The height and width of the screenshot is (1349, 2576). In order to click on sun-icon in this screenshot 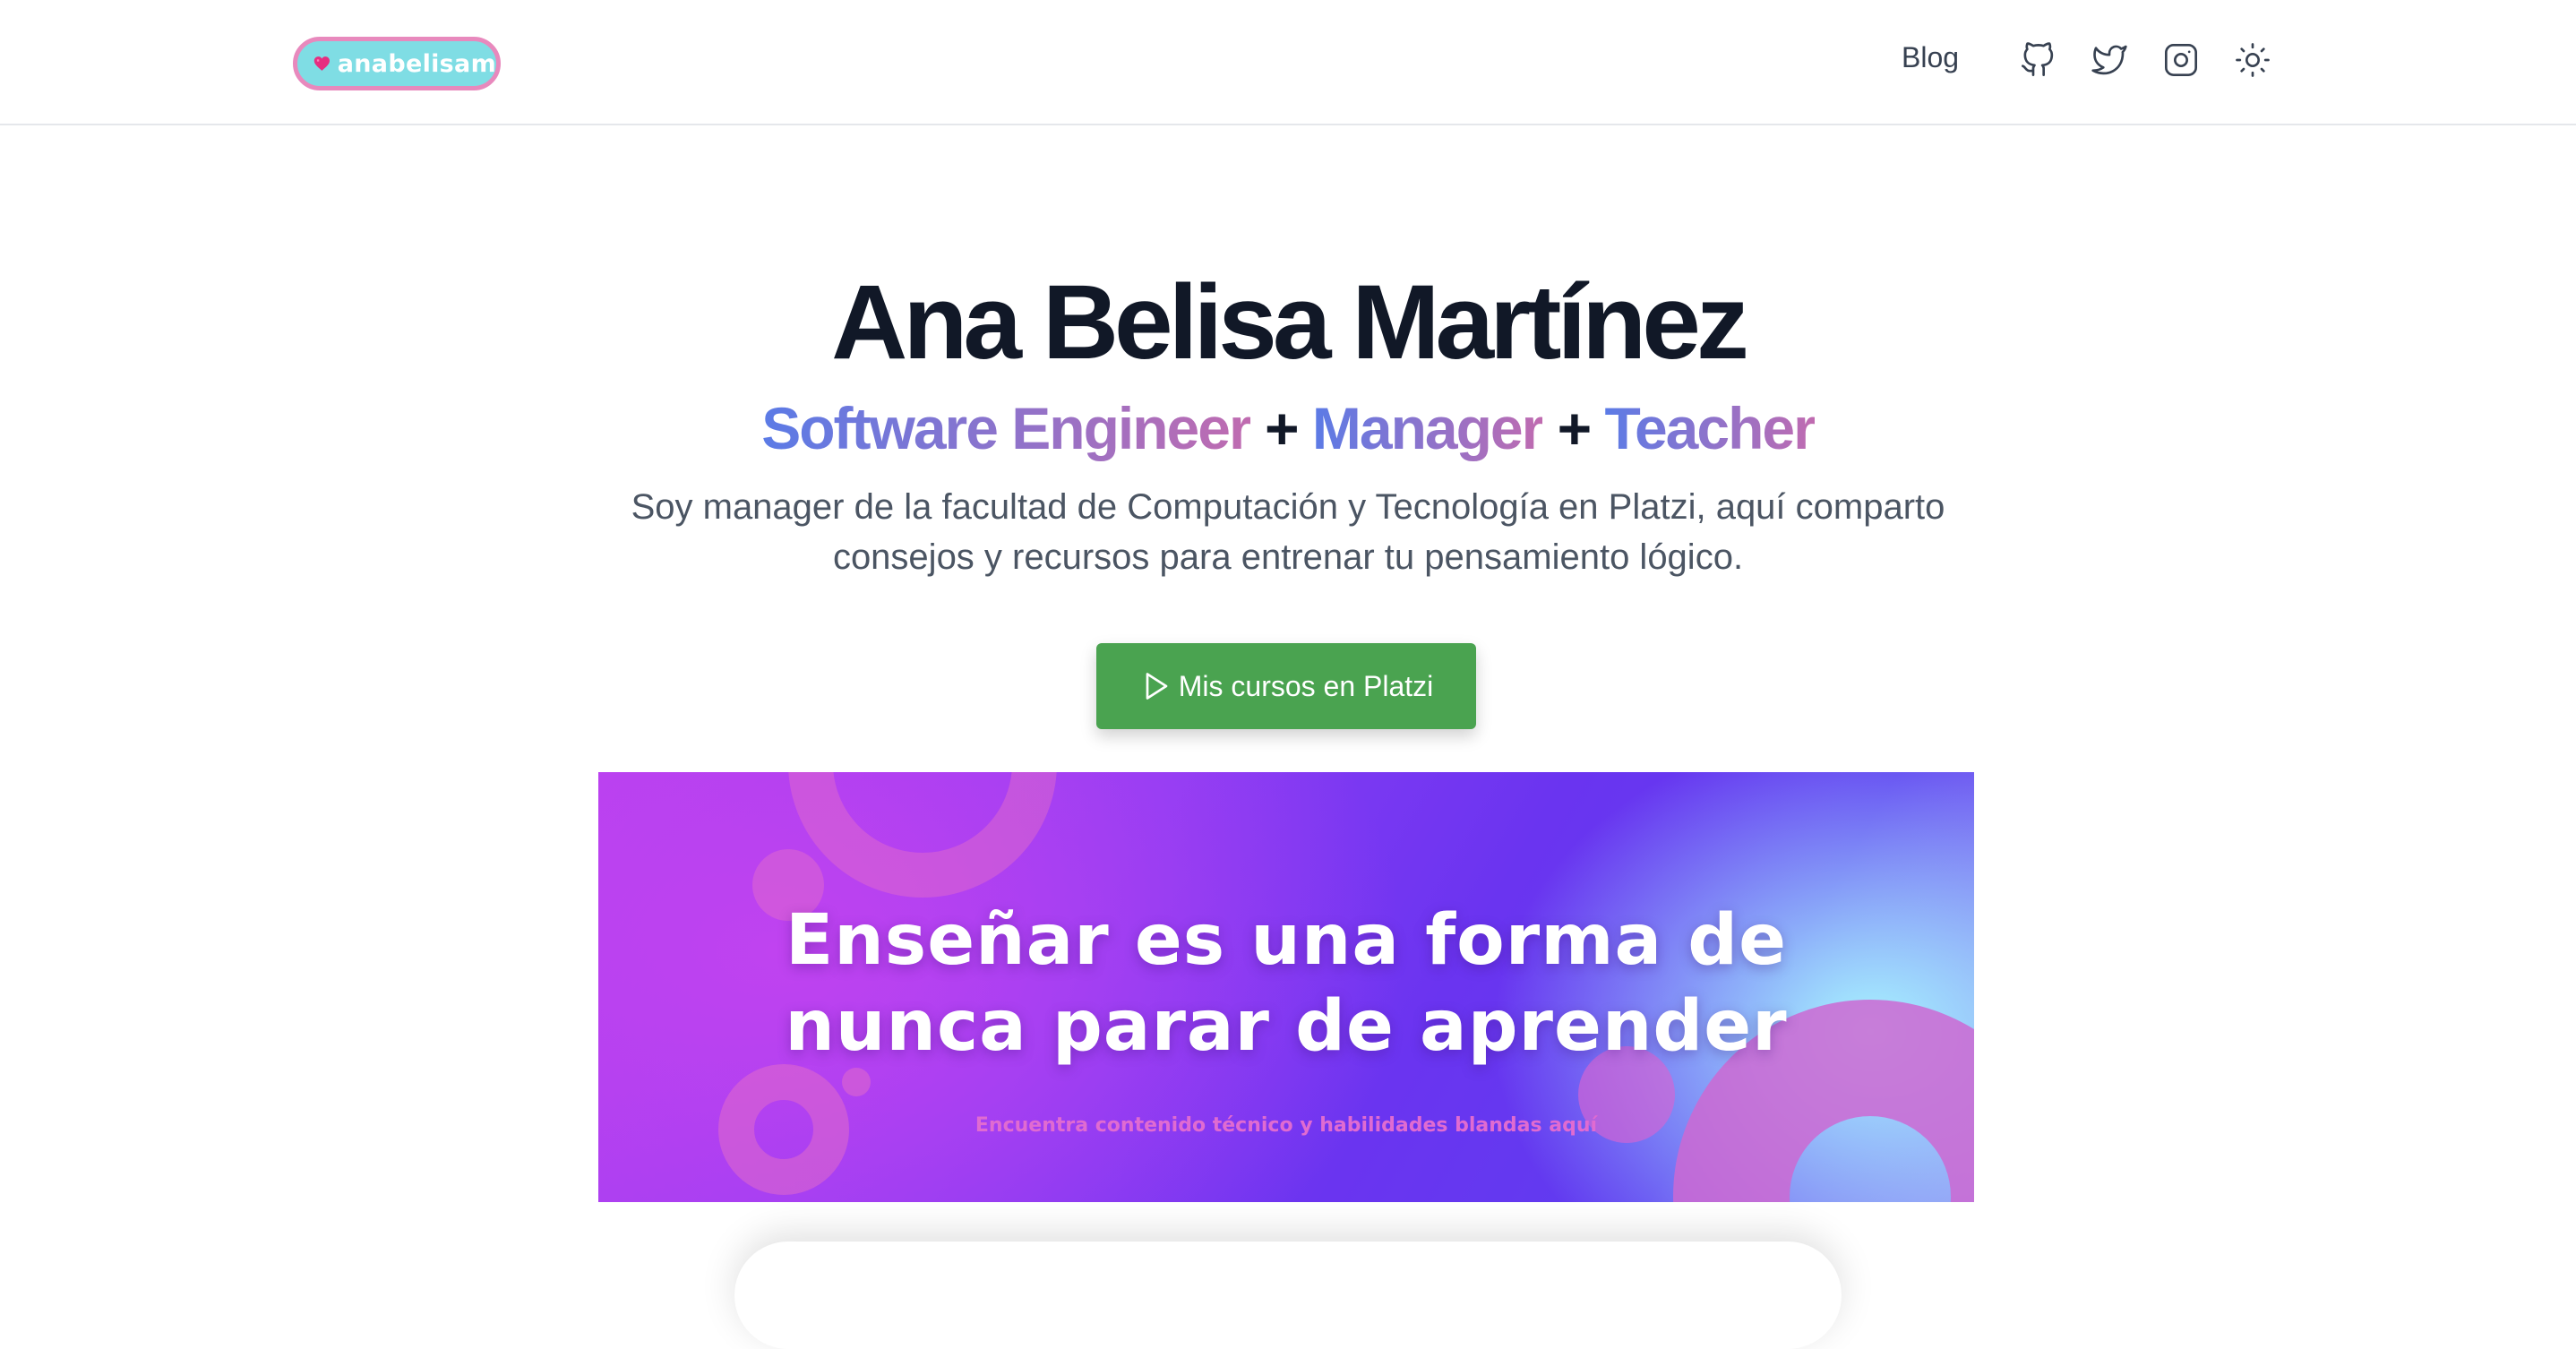, I will do `click(2253, 60)`.